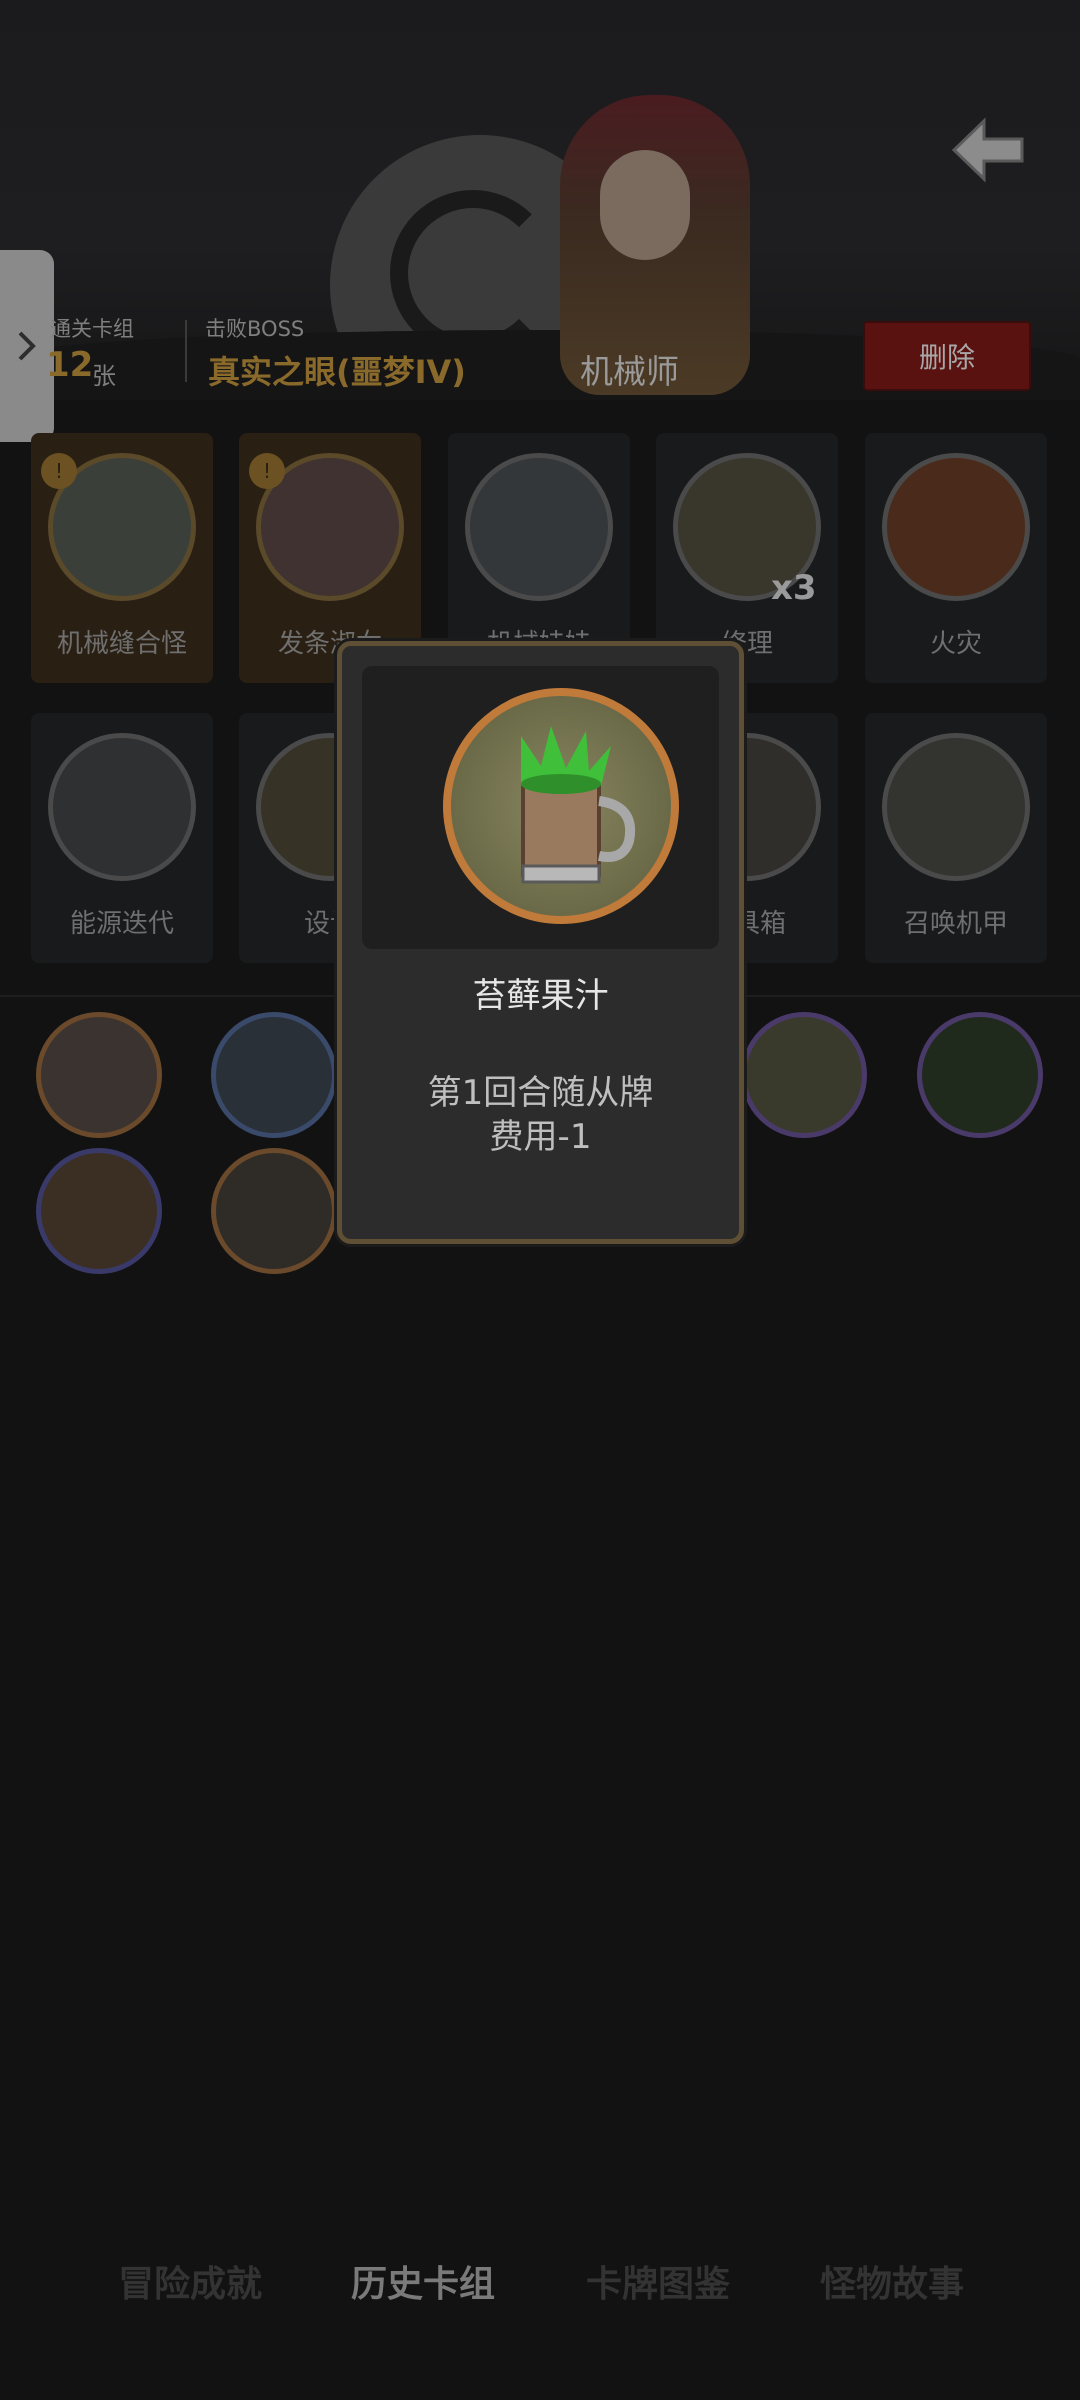  What do you see at coordinates (955, 924) in the screenshot?
I see `card-label: 召唤机甲` at bounding box center [955, 924].